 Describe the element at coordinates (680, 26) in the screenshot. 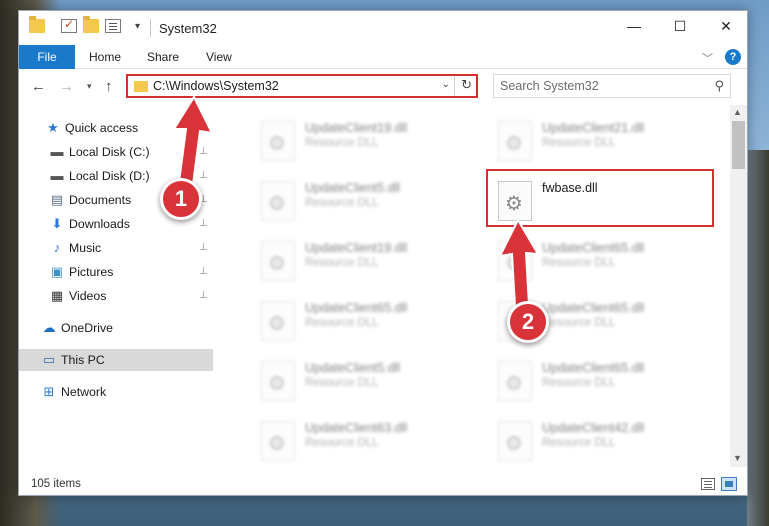

I see `maximize-button: ☐` at that location.